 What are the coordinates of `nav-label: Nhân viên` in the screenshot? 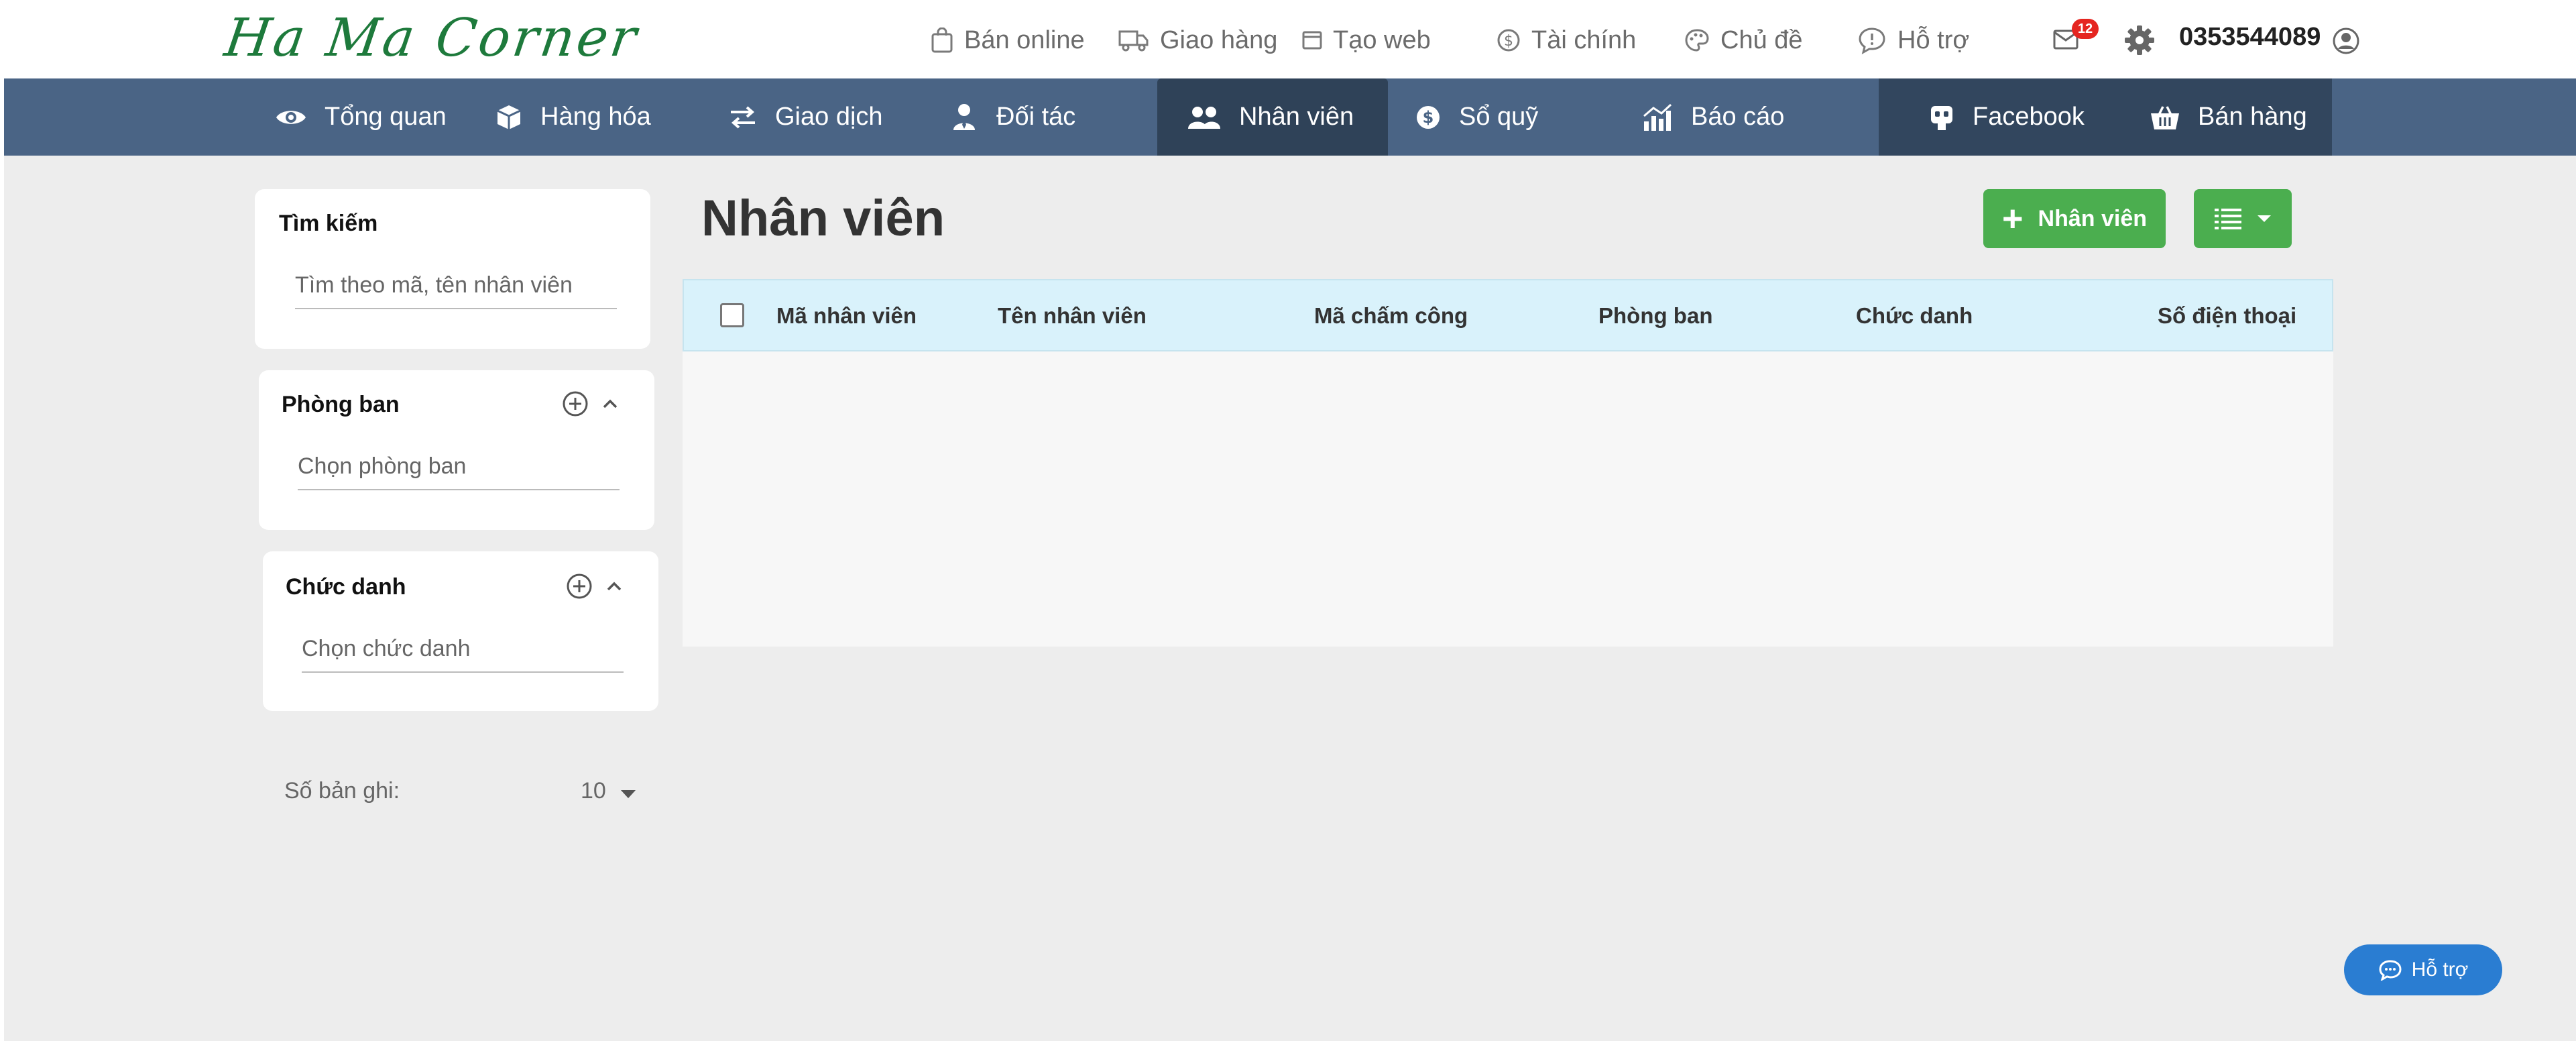 It's located at (1296, 117).